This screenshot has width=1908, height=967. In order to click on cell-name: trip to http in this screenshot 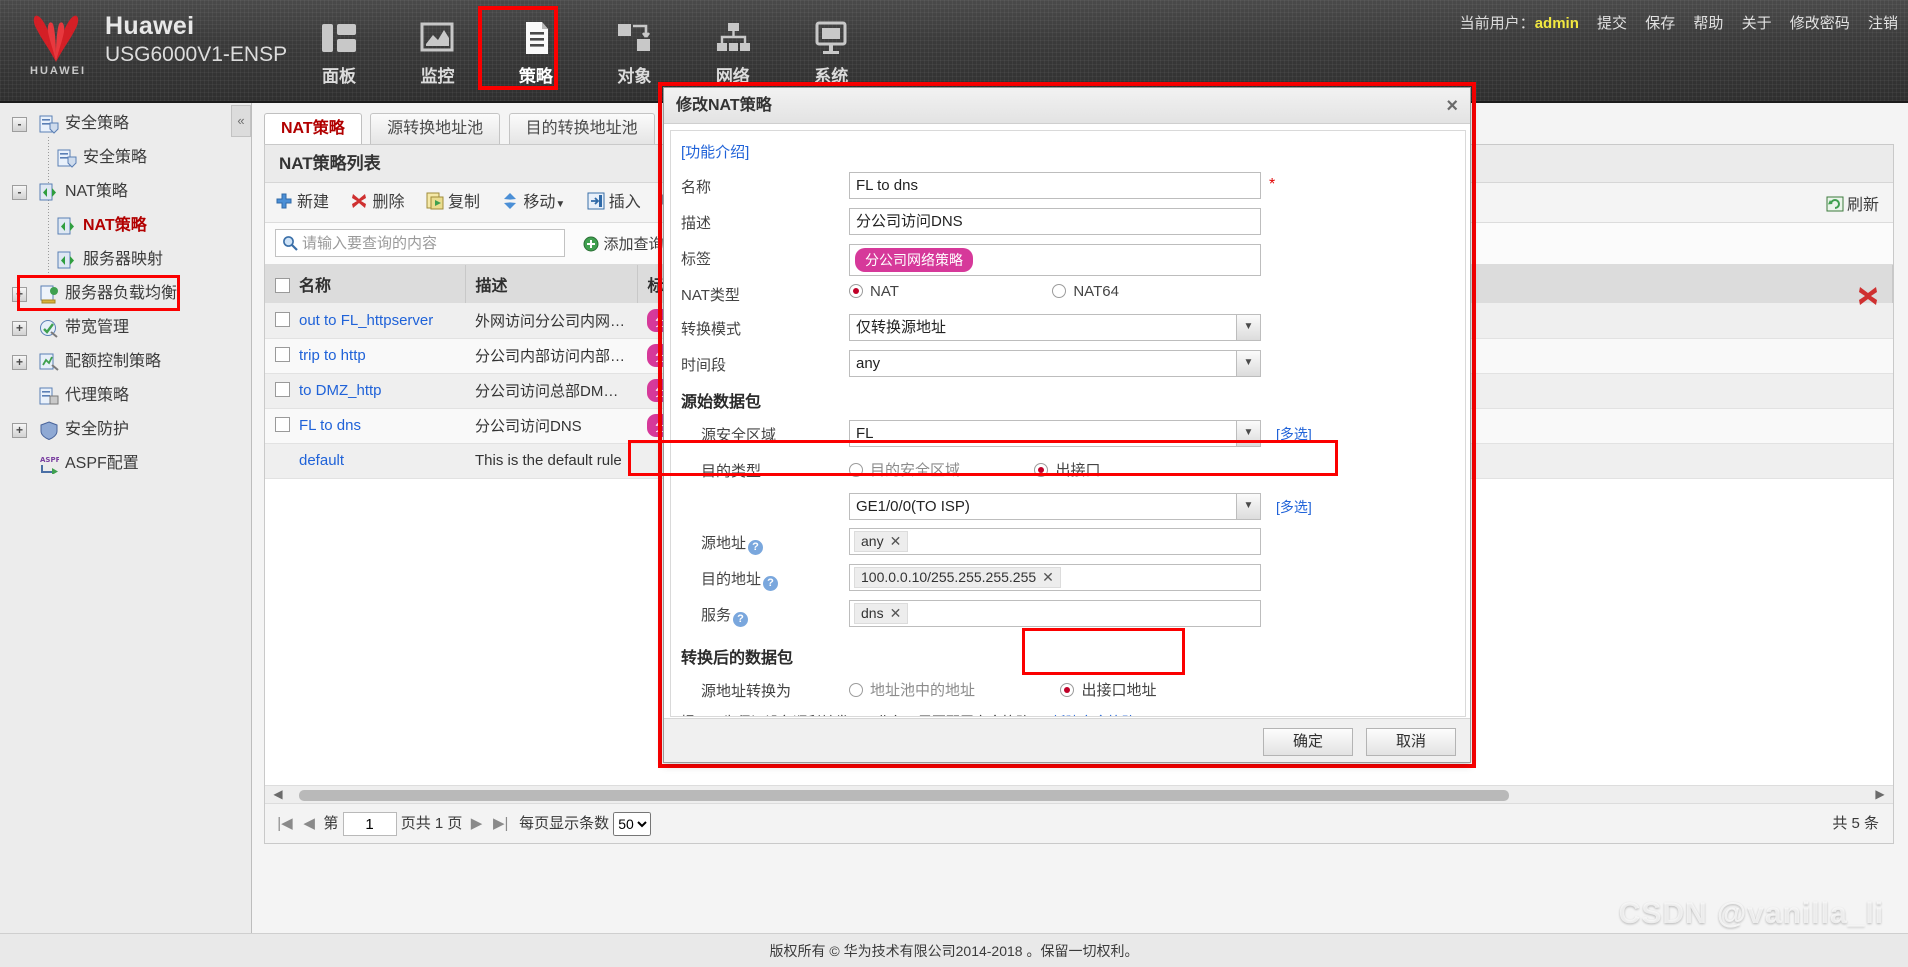, I will do `click(365, 356)`.